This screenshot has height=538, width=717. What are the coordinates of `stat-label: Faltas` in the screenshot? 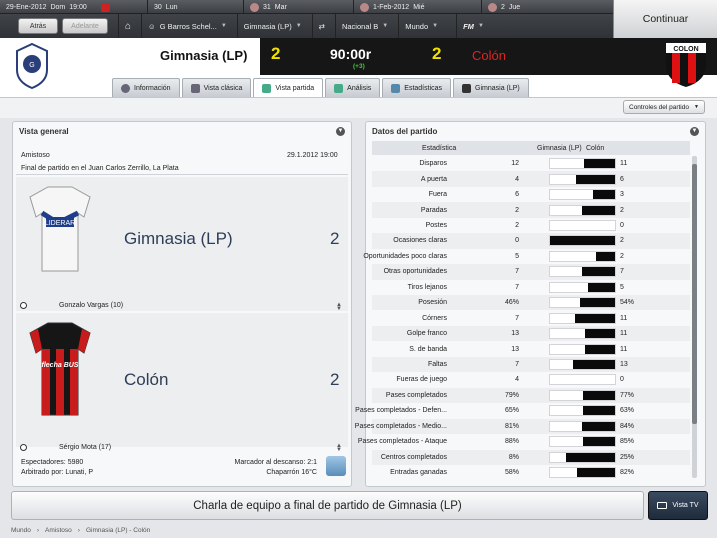 It's located at (437, 365).